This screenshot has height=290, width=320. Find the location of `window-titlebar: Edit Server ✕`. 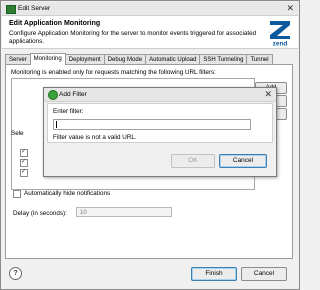

window-titlebar: Edit Server ✕ is located at coordinates (150, 9).